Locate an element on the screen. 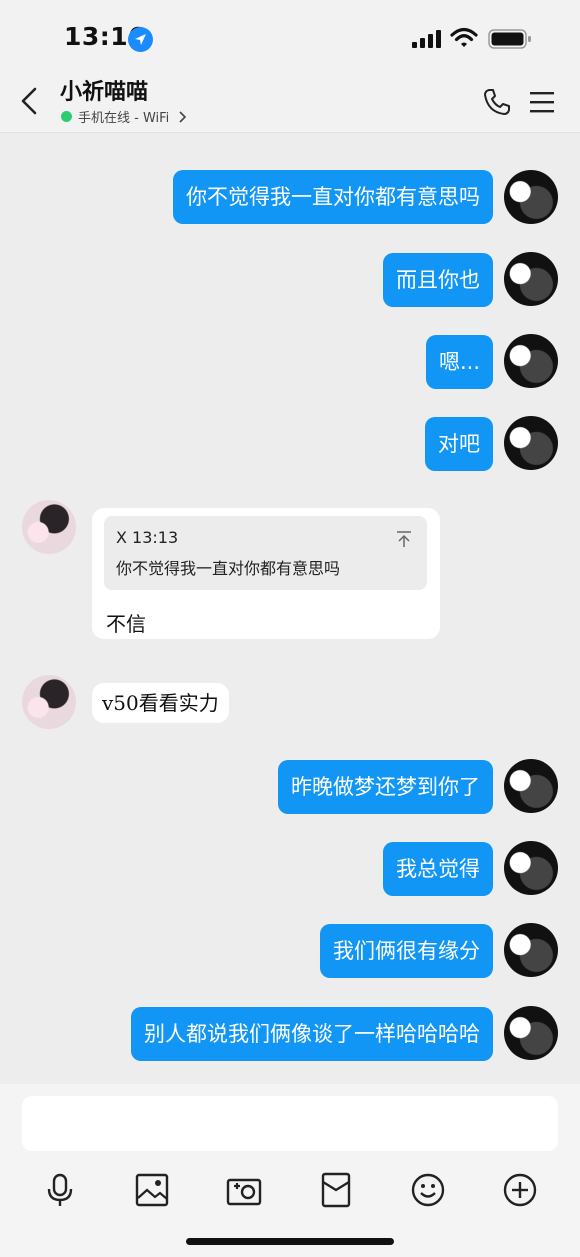  emoji-icon is located at coordinates (428, 1190).